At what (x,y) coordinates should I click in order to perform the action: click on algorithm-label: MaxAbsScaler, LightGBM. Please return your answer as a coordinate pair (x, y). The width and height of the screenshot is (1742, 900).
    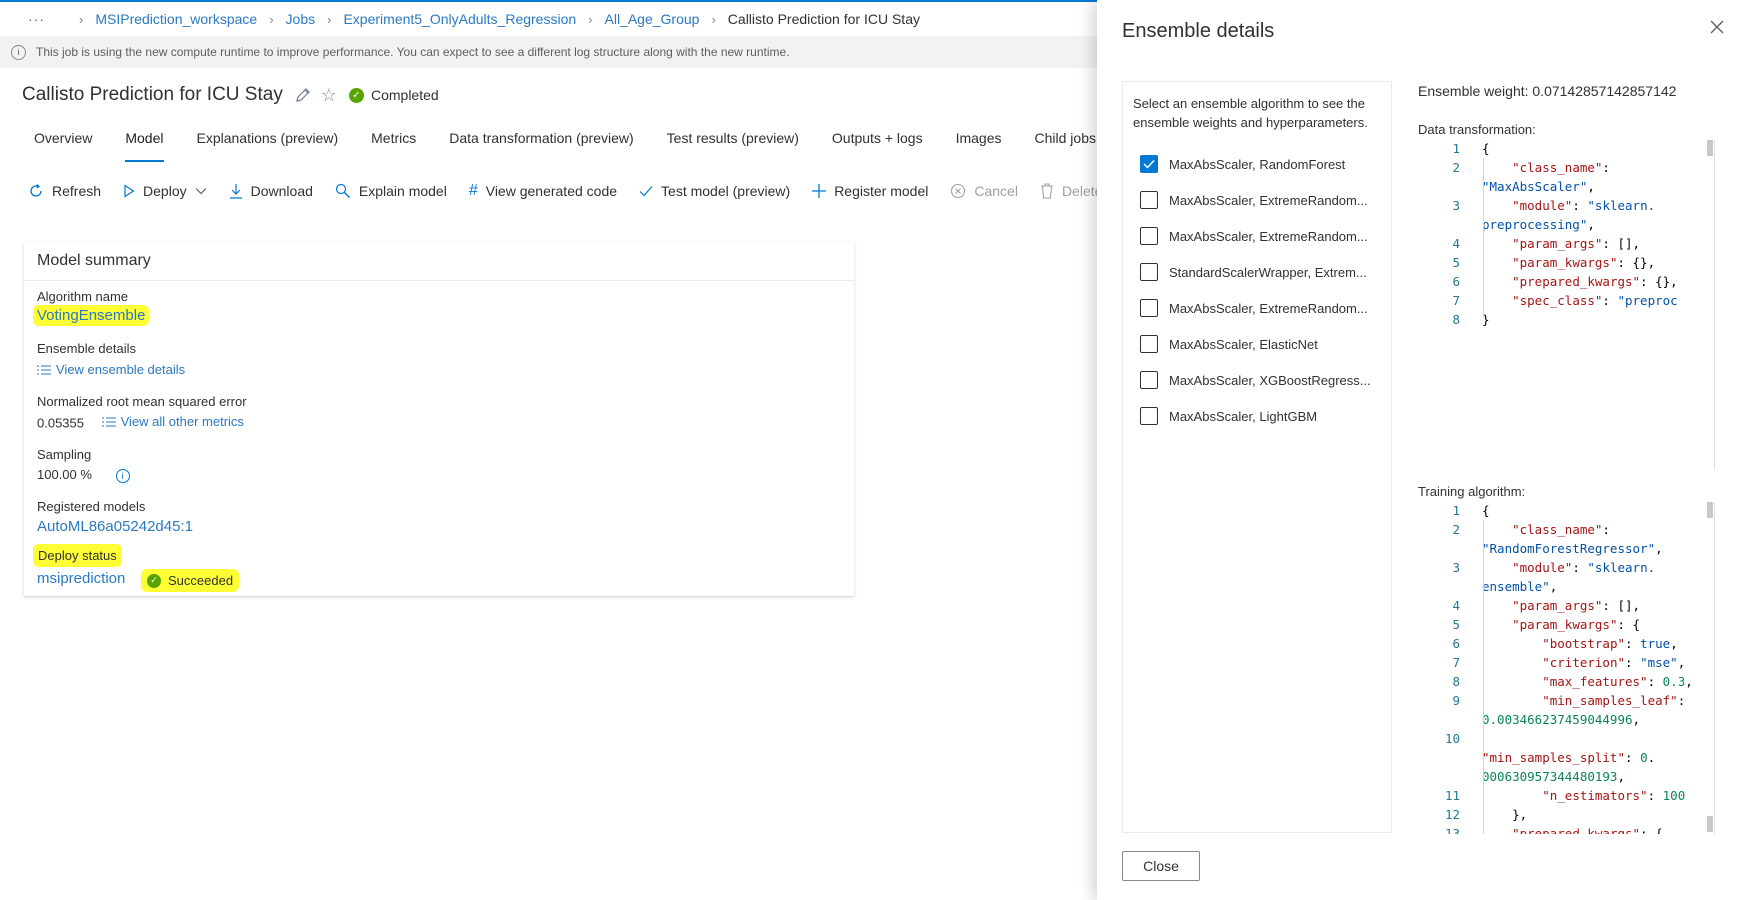
    Looking at the image, I should click on (1243, 416).